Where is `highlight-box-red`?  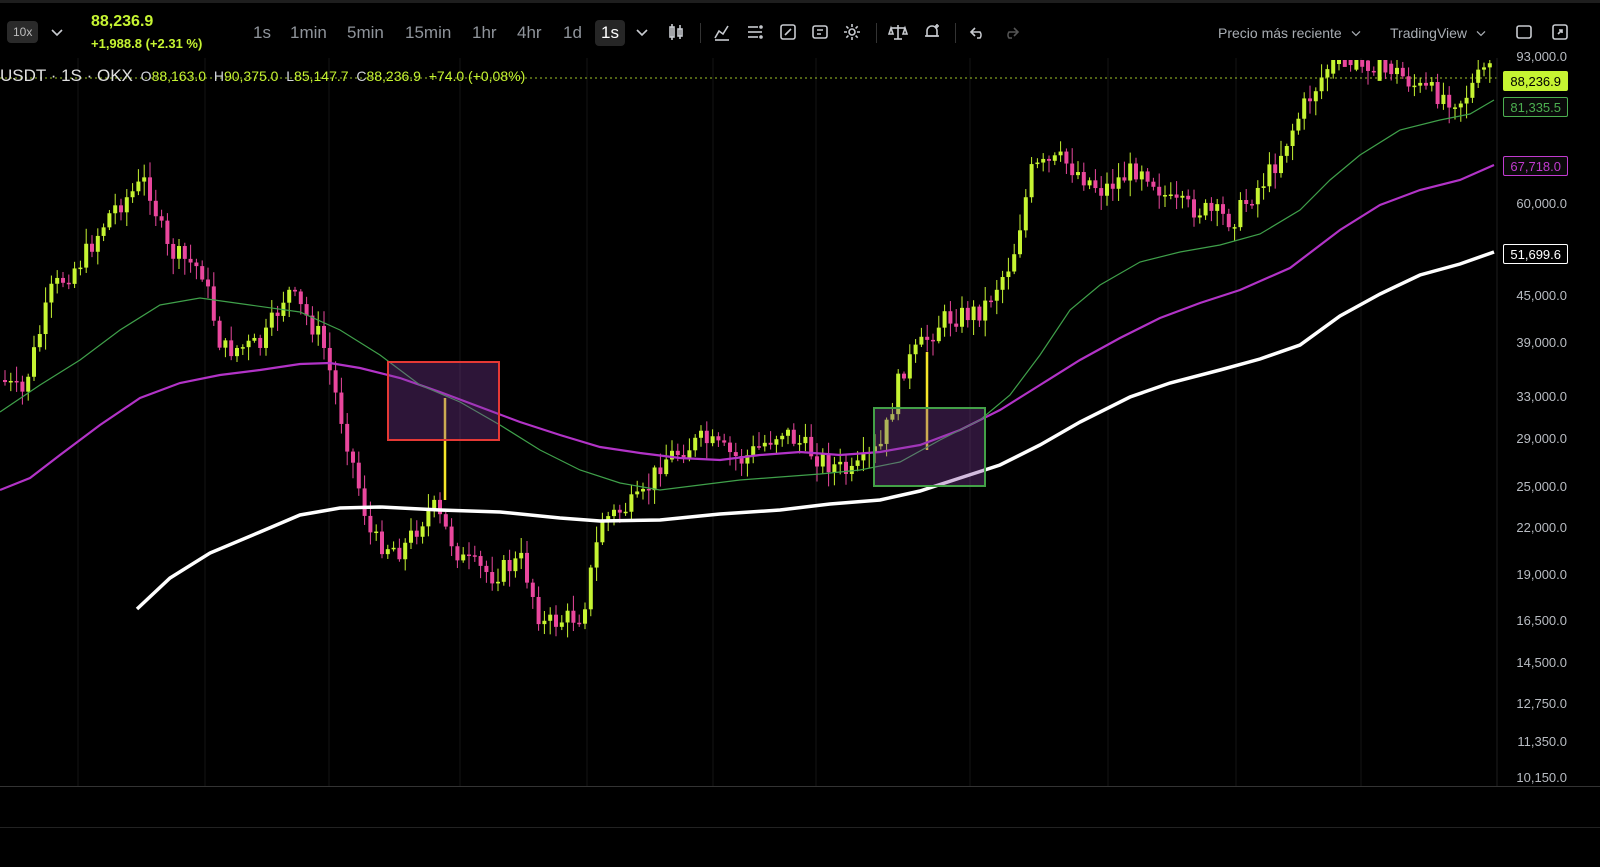
highlight-box-red is located at coordinates (443, 401).